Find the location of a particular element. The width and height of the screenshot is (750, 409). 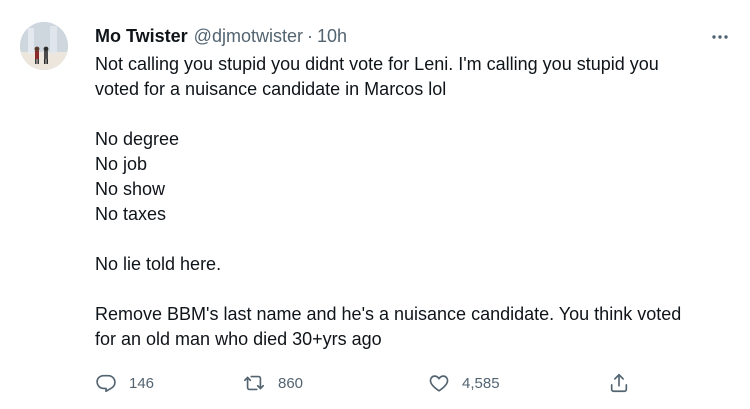

tweet-line: No job is located at coordinates (121, 164).